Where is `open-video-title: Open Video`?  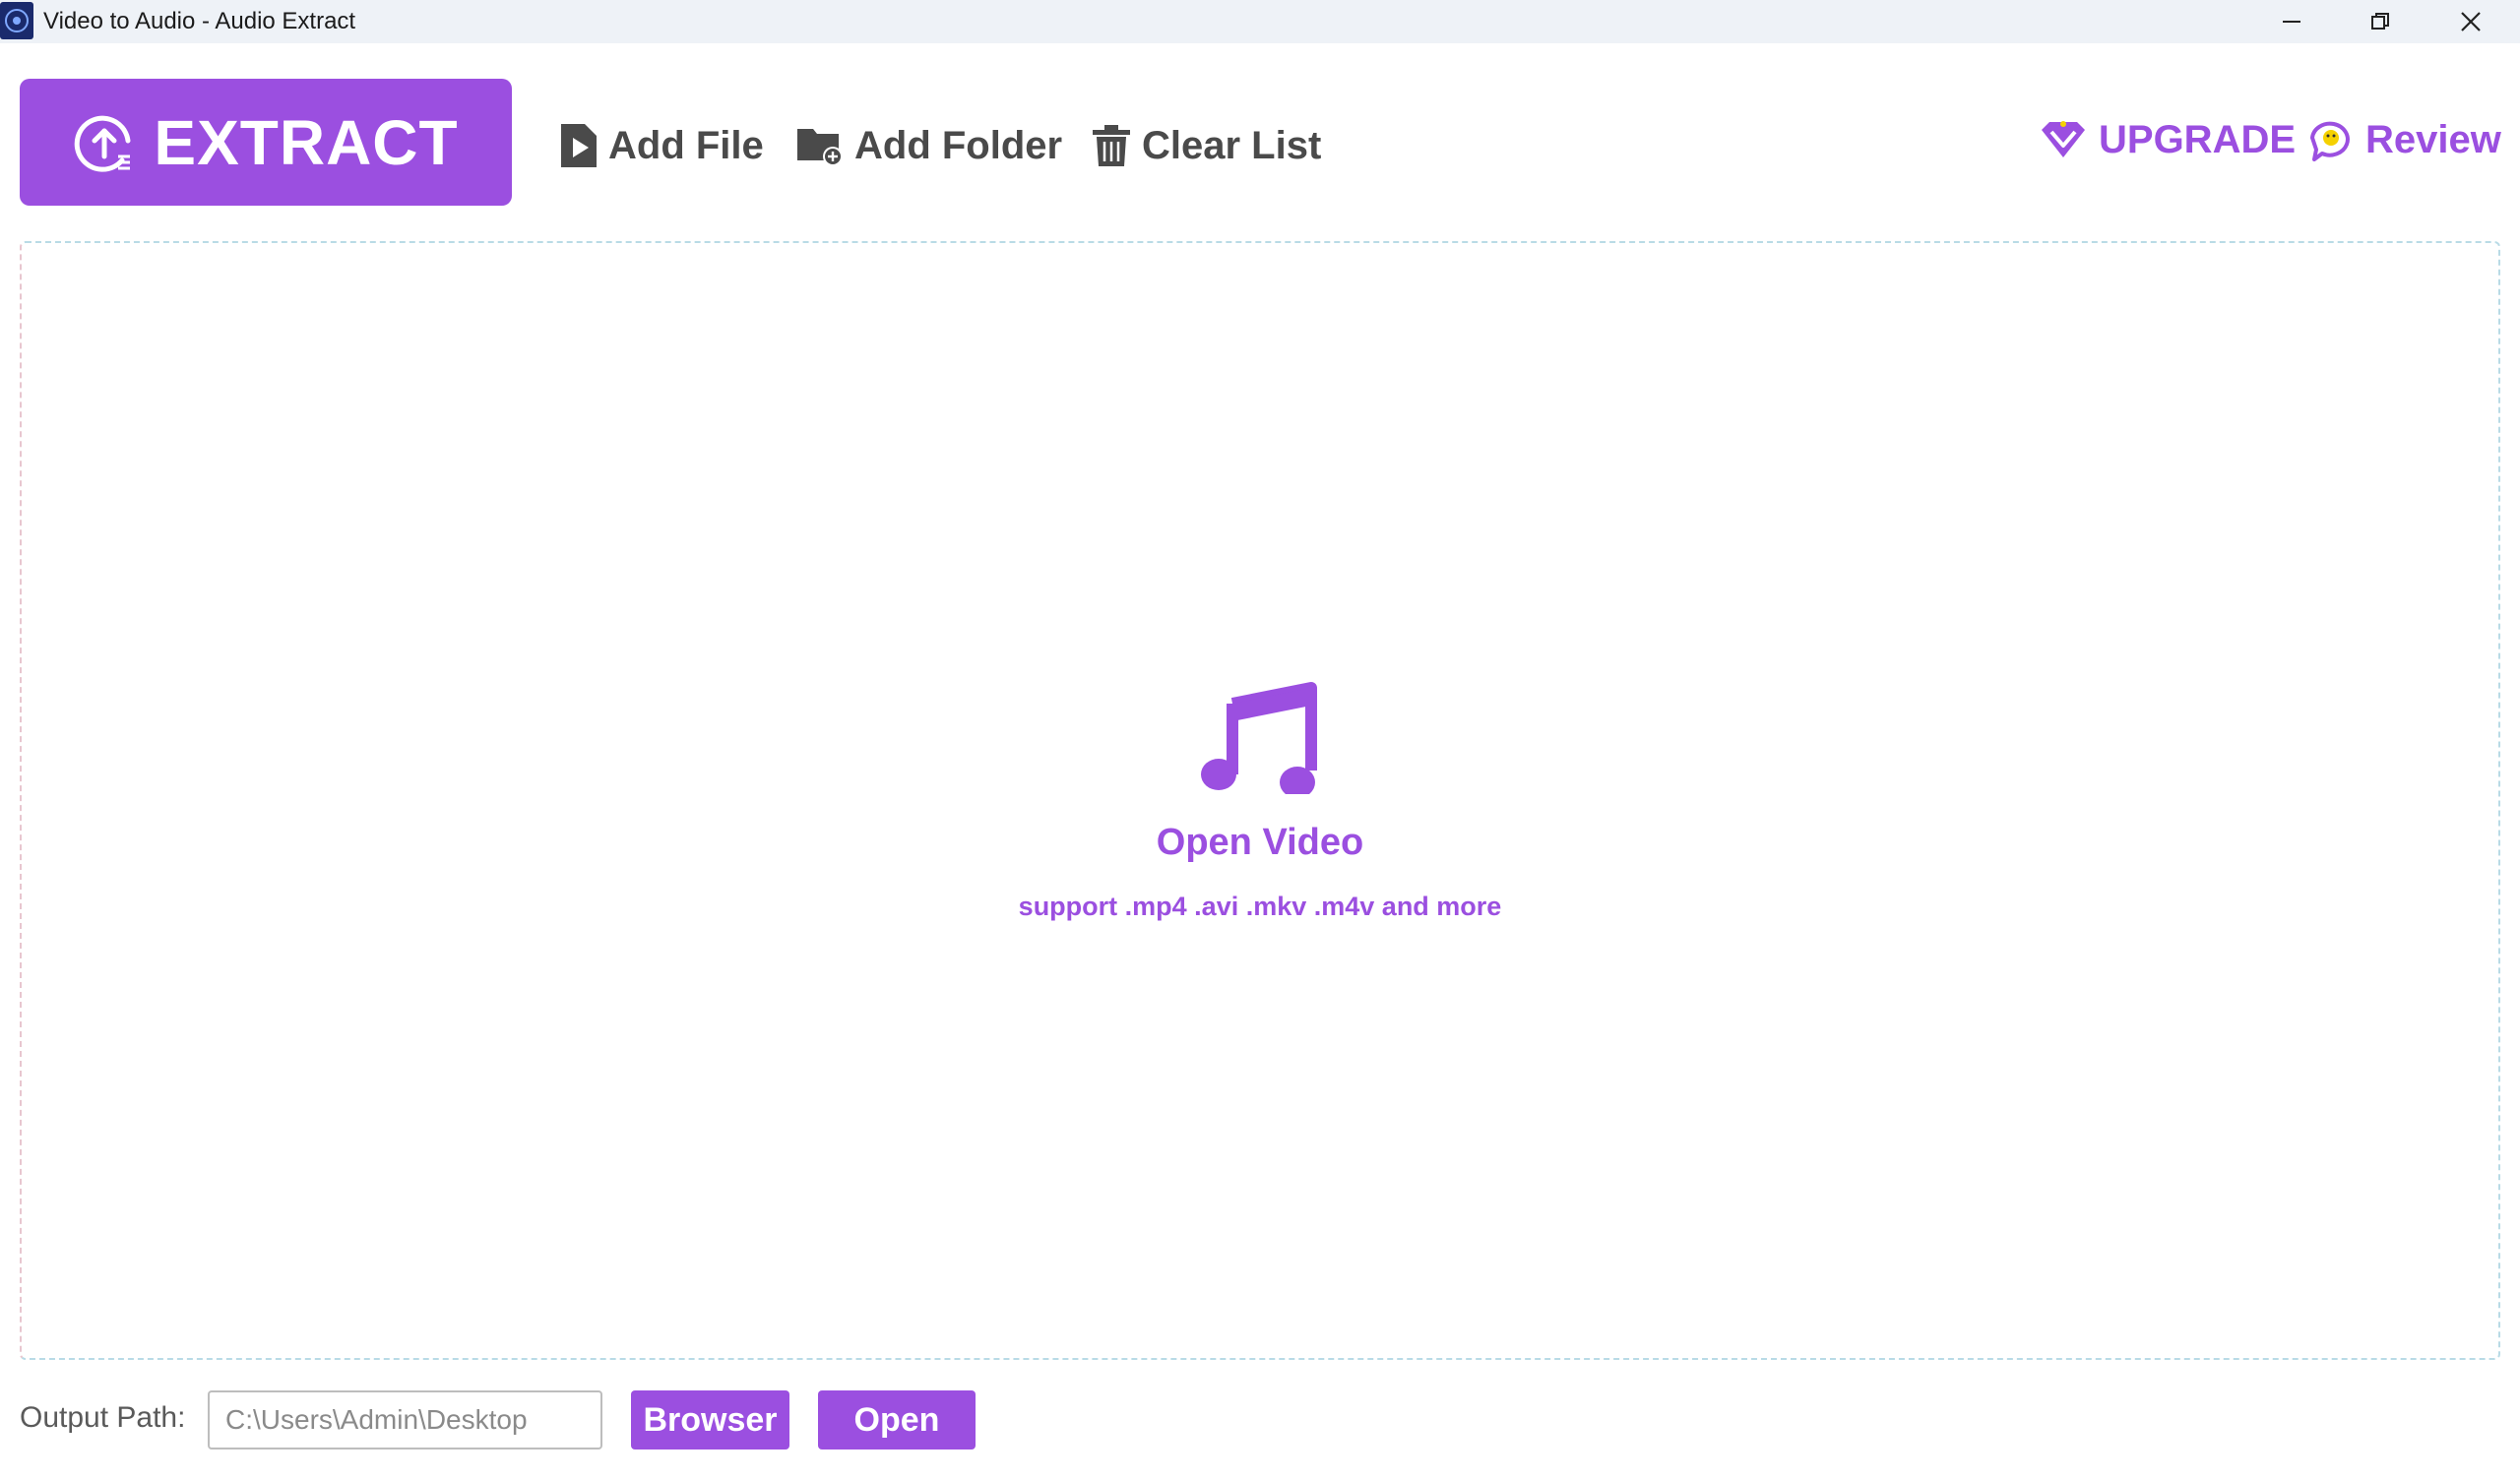
open-video-title: Open Video is located at coordinates (1260, 843).